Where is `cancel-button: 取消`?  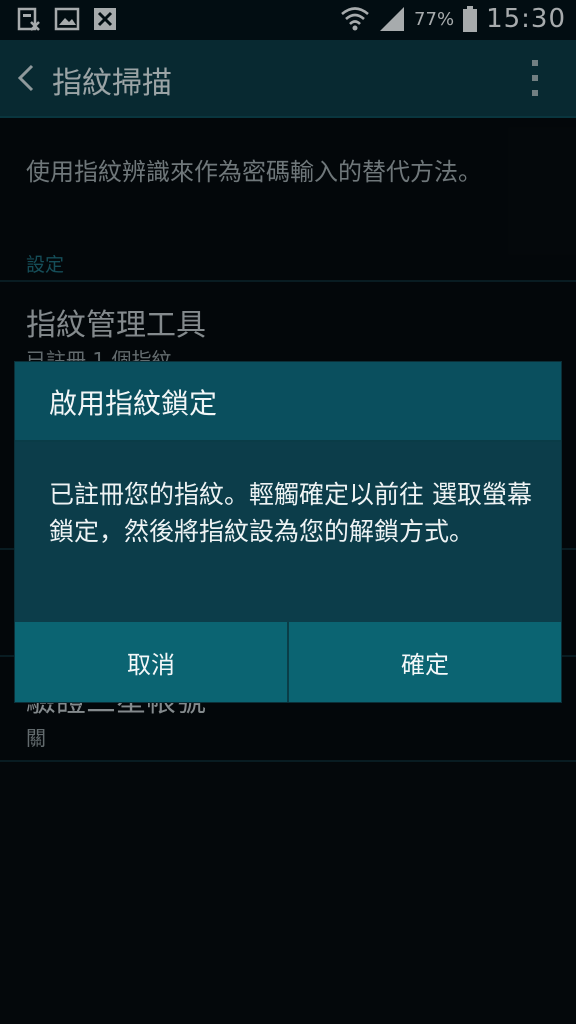 cancel-button: 取消 is located at coordinates (151, 662).